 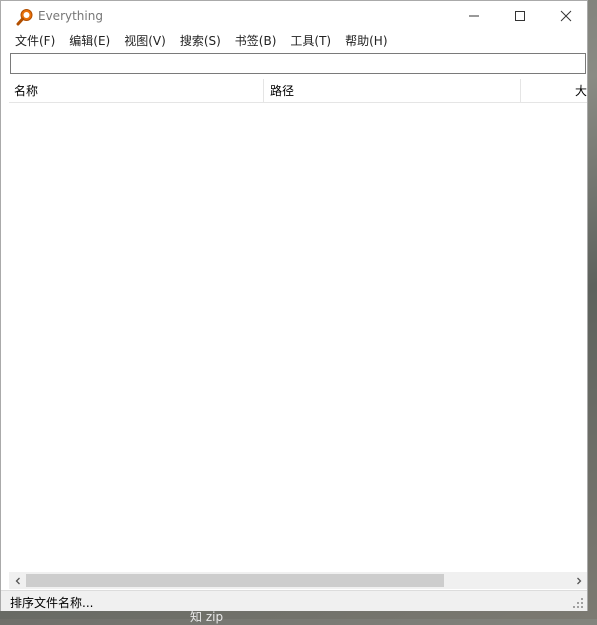 I want to click on menu-search: 搜索(S), so click(x=200, y=41).